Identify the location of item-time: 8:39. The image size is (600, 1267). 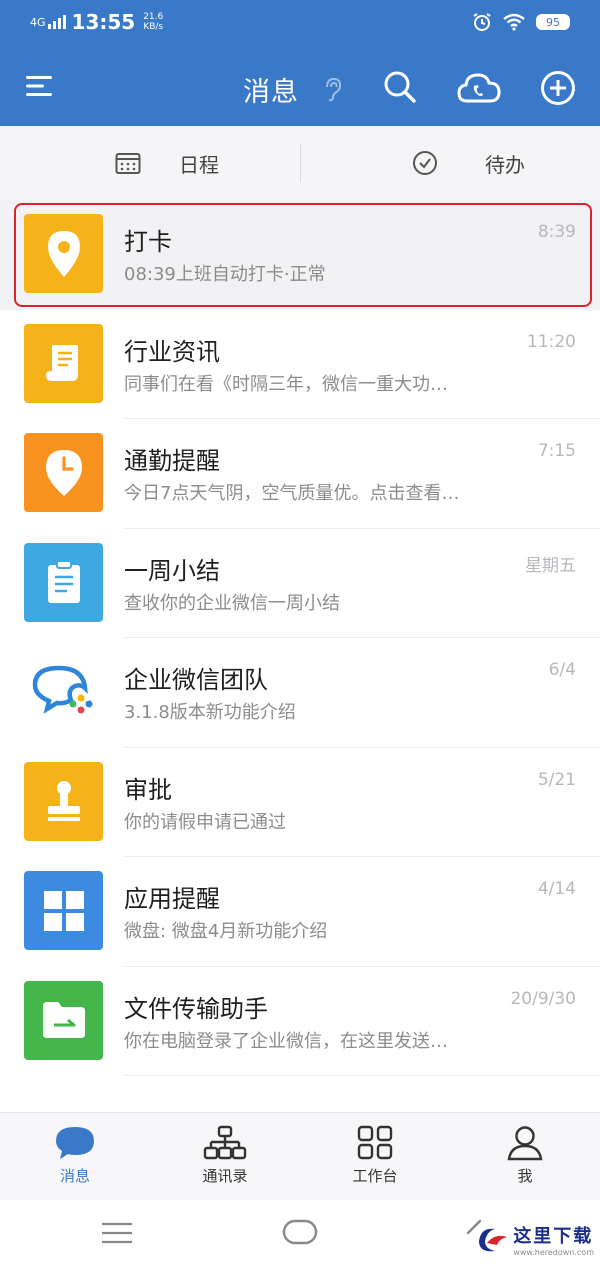
(556, 232).